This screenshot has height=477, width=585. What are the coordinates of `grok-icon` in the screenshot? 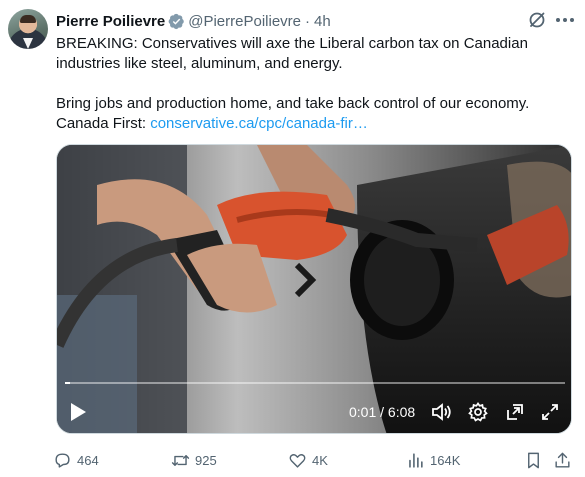 It's located at (537, 20).